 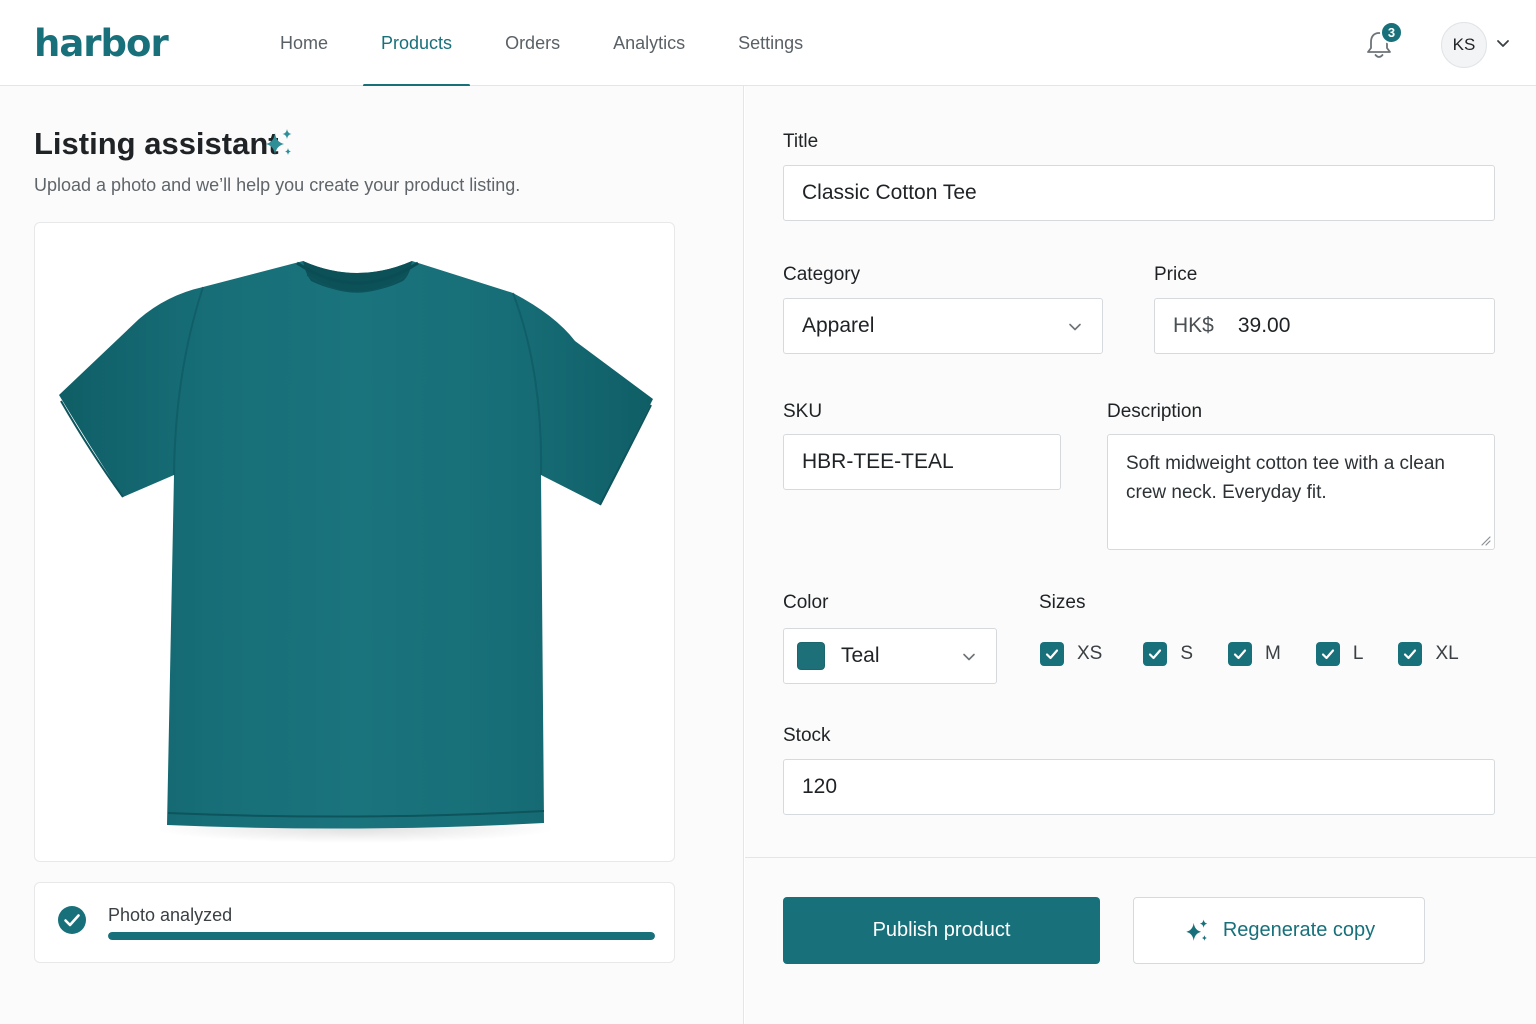 What do you see at coordinates (890, 656) in the screenshot?
I see `color-select: Teal` at bounding box center [890, 656].